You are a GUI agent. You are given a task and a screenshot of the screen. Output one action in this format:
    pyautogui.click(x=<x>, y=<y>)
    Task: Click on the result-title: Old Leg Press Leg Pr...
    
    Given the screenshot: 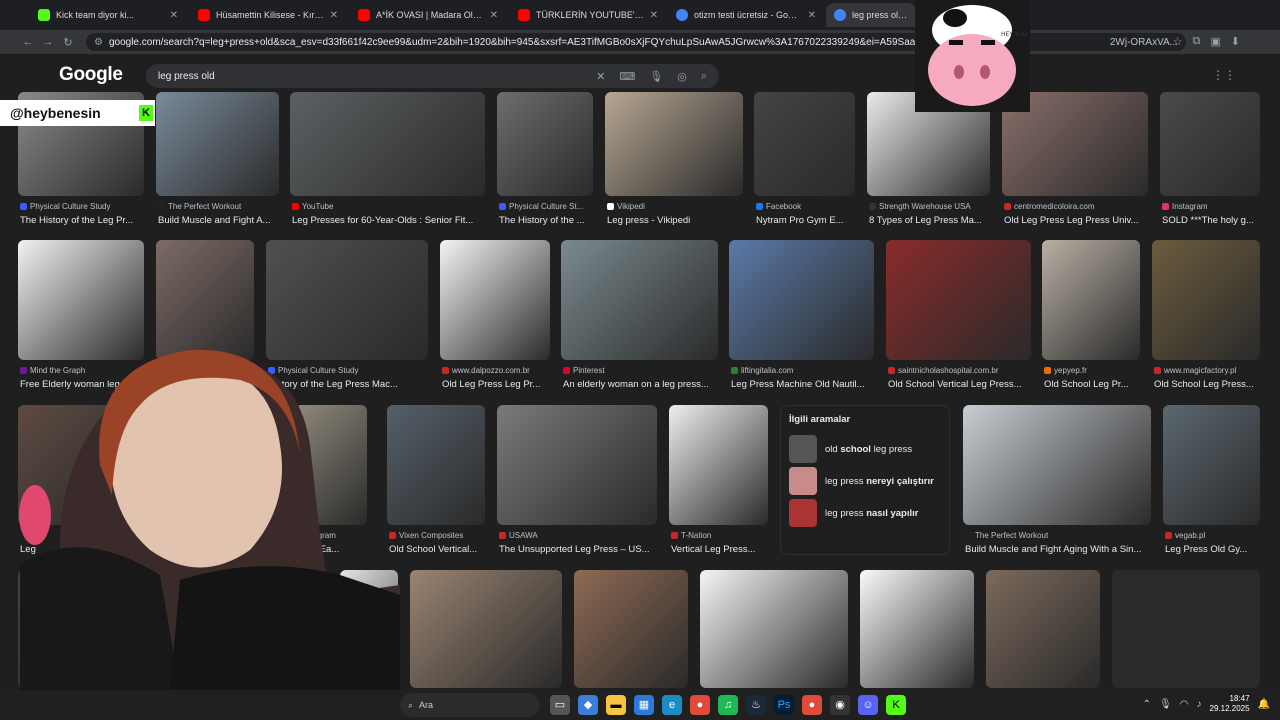 What is the action you would take?
    pyautogui.click(x=496, y=384)
    